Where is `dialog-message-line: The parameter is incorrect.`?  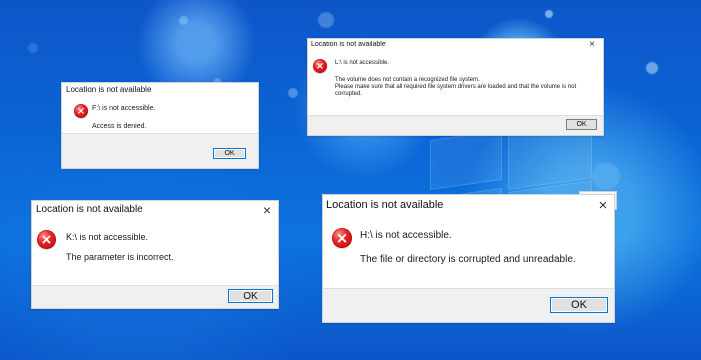 dialog-message-line: The parameter is incorrect. is located at coordinates (120, 257).